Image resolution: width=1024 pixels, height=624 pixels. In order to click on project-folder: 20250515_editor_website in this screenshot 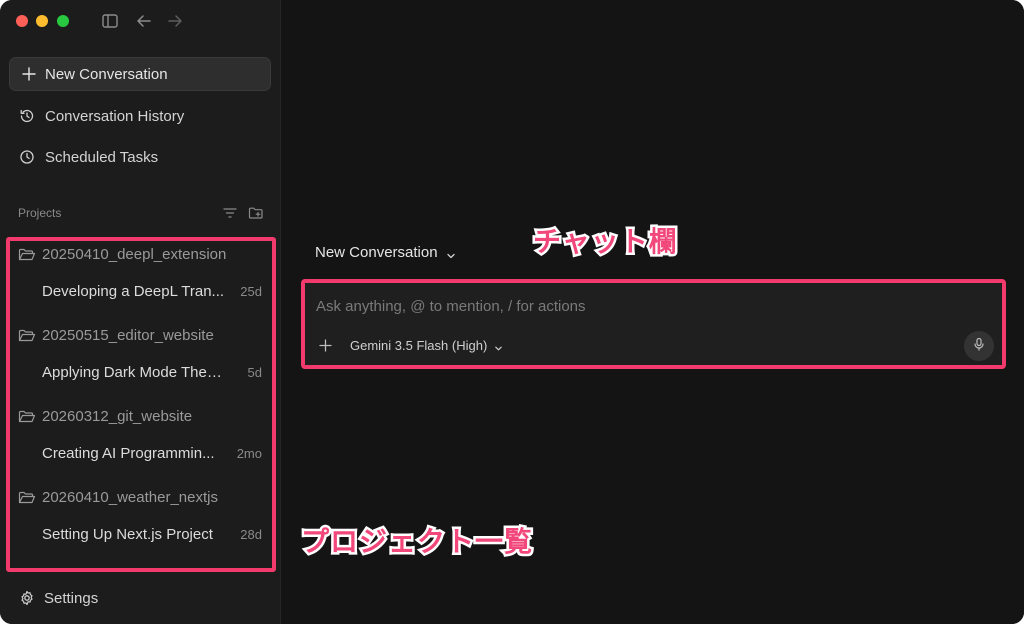, I will do `click(116, 335)`.